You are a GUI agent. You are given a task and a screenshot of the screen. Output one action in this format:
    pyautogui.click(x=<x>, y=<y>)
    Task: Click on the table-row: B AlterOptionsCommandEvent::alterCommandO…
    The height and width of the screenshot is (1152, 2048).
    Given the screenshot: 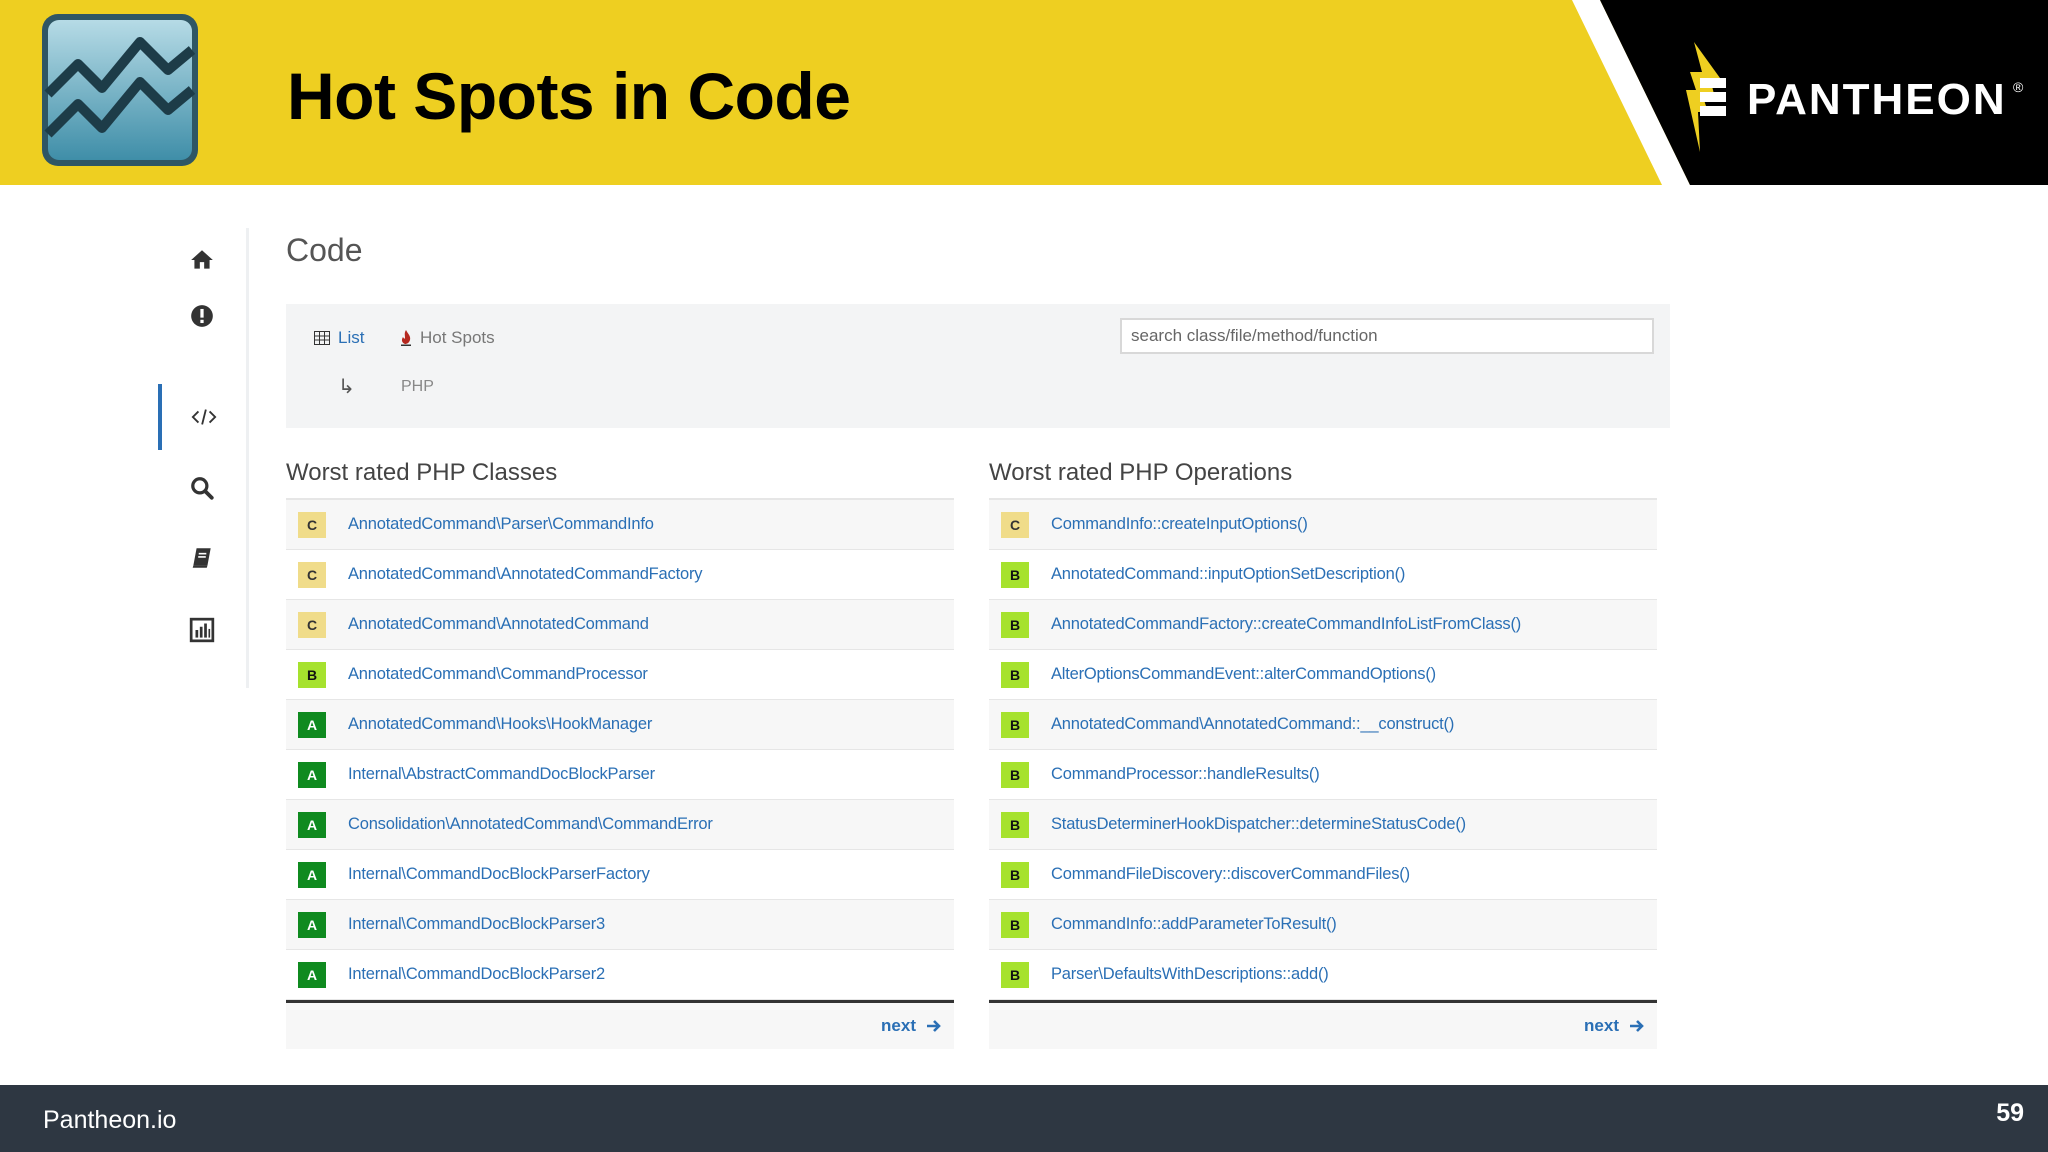 What is the action you would take?
    pyautogui.click(x=1323, y=675)
    